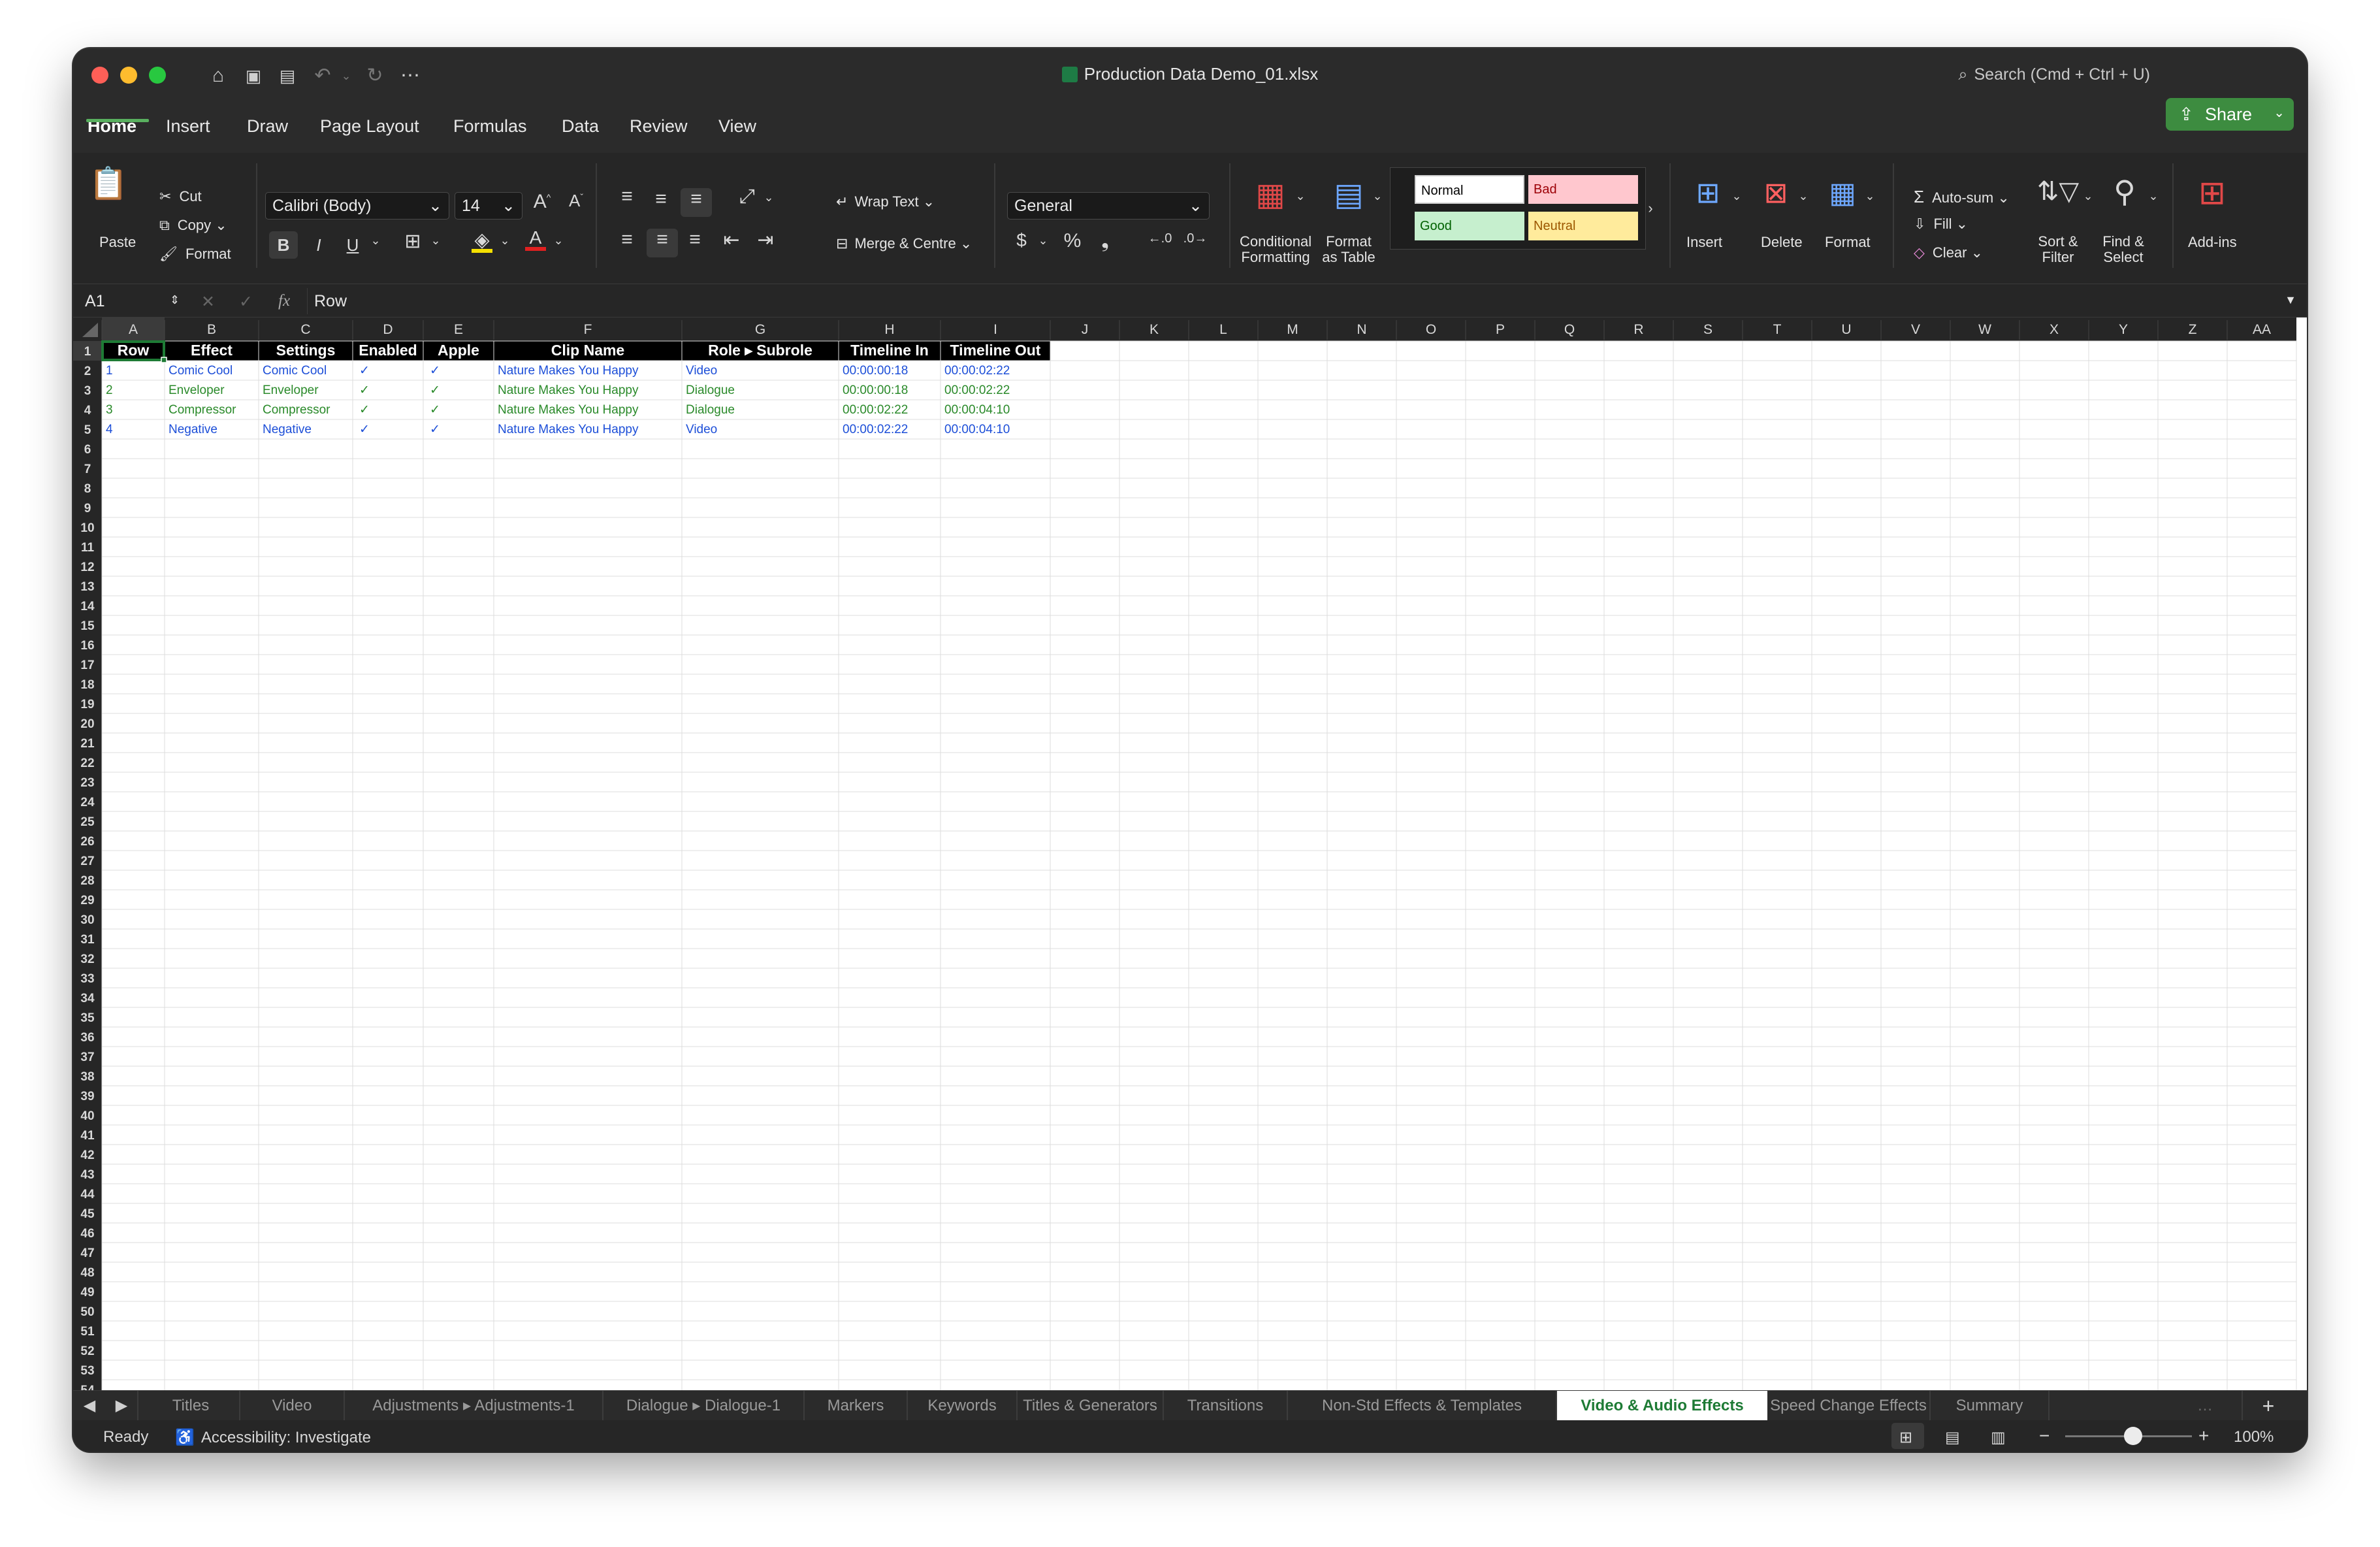  What do you see at coordinates (122, 1406) in the screenshot?
I see `next-sheet-icon: ▶` at bounding box center [122, 1406].